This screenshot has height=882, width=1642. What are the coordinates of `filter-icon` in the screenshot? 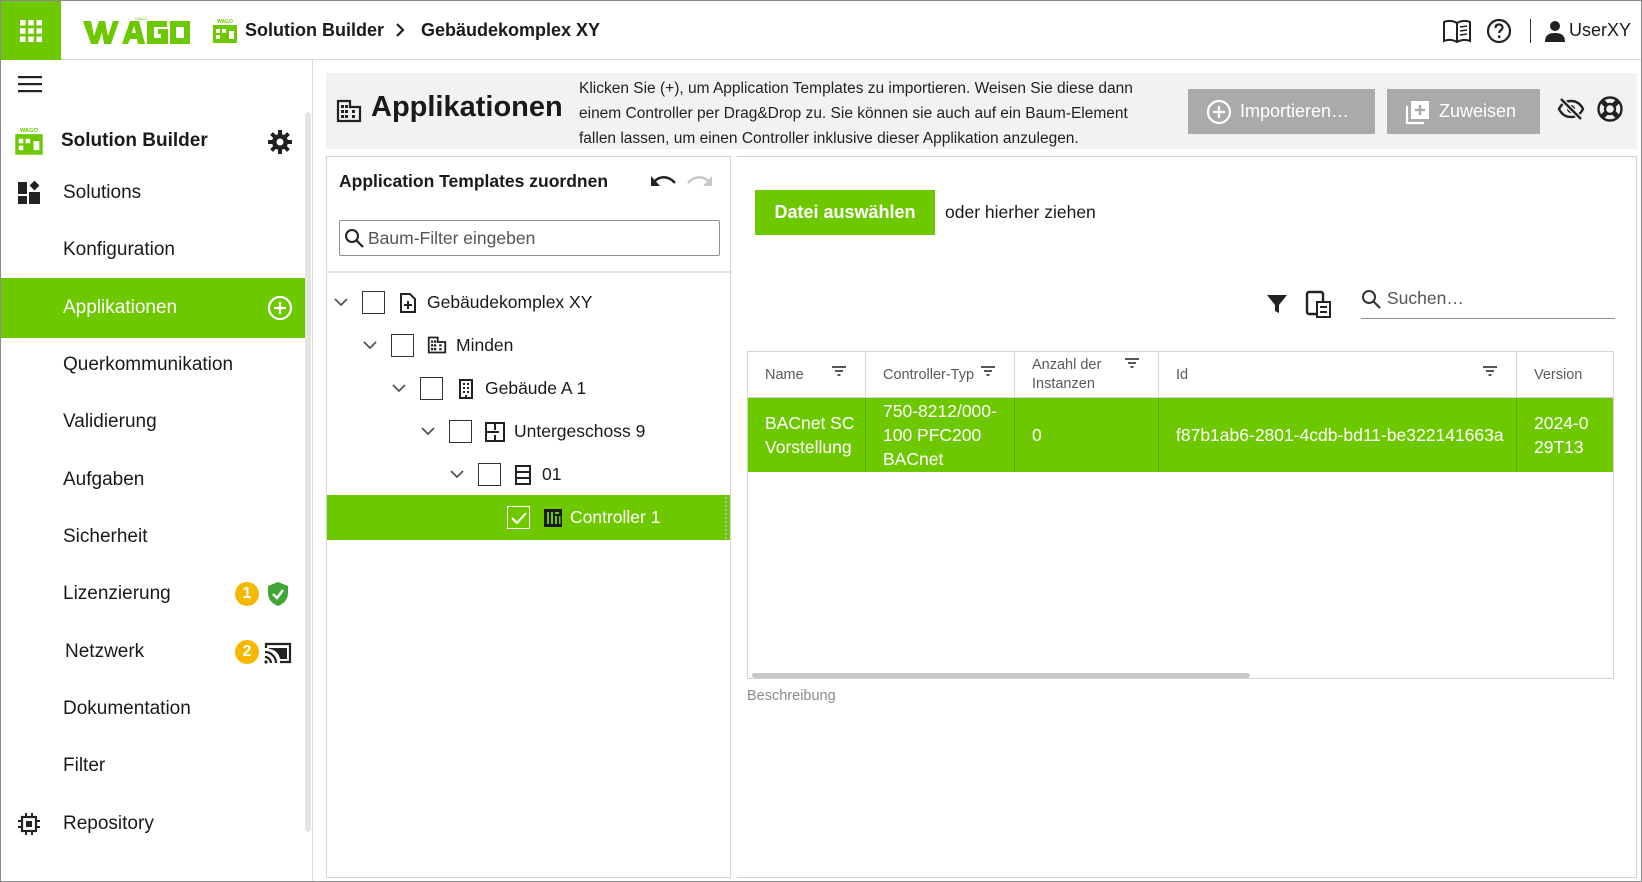 It's located at (1277, 304).